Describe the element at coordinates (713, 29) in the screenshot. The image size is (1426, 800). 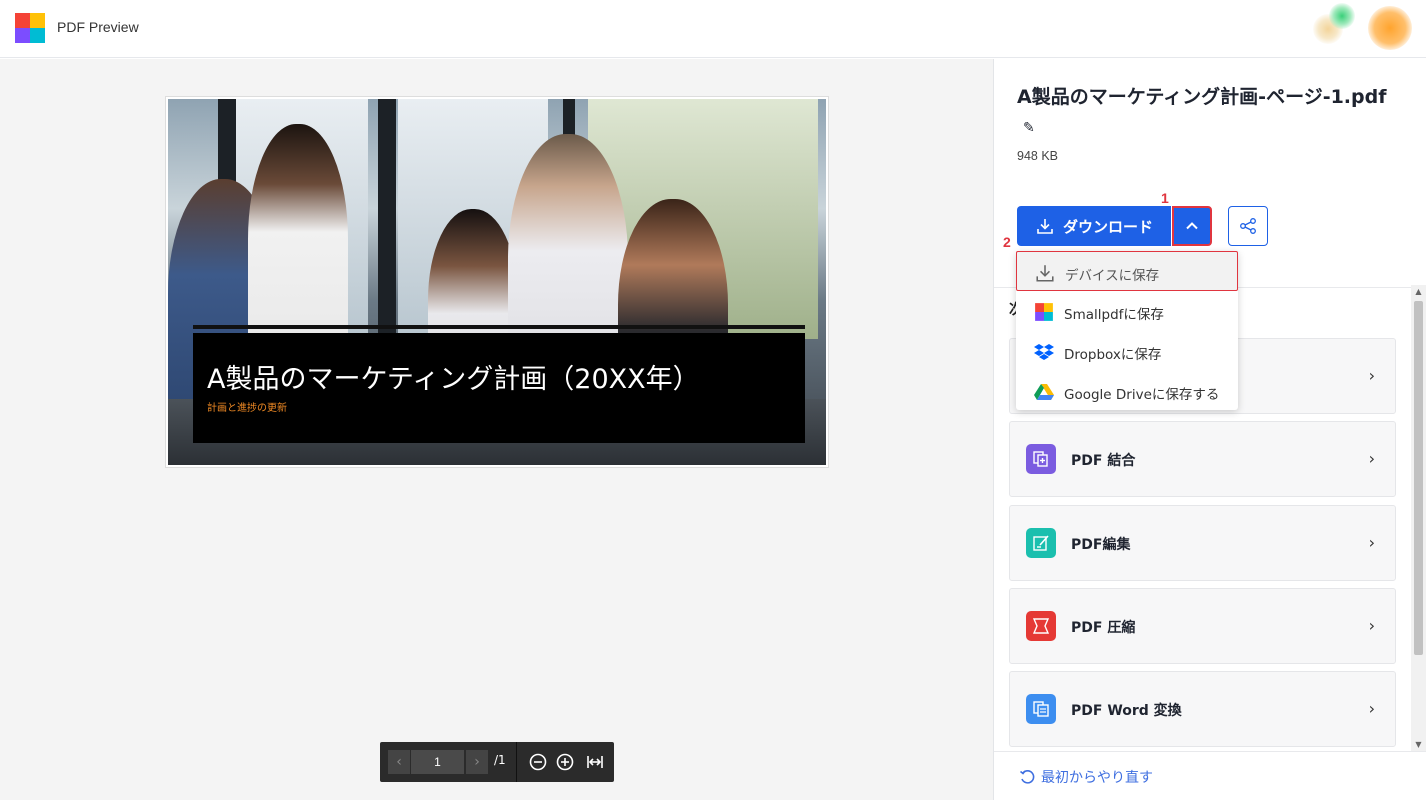
I see `top-bar: PDF Preview` at that location.